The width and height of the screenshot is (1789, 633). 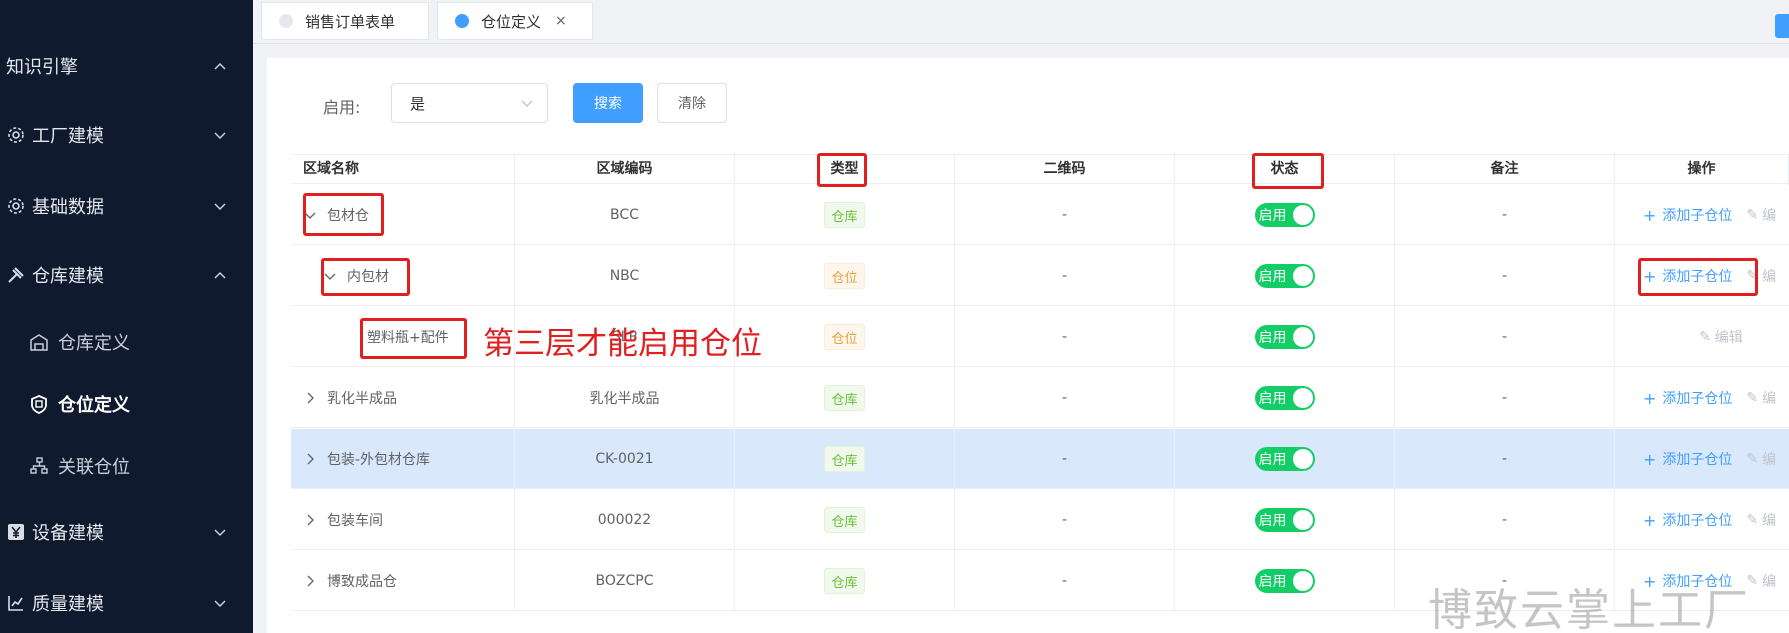 What do you see at coordinates (94, 405) in the screenshot?
I see `sidebar-subitem-label: 仓位定义` at bounding box center [94, 405].